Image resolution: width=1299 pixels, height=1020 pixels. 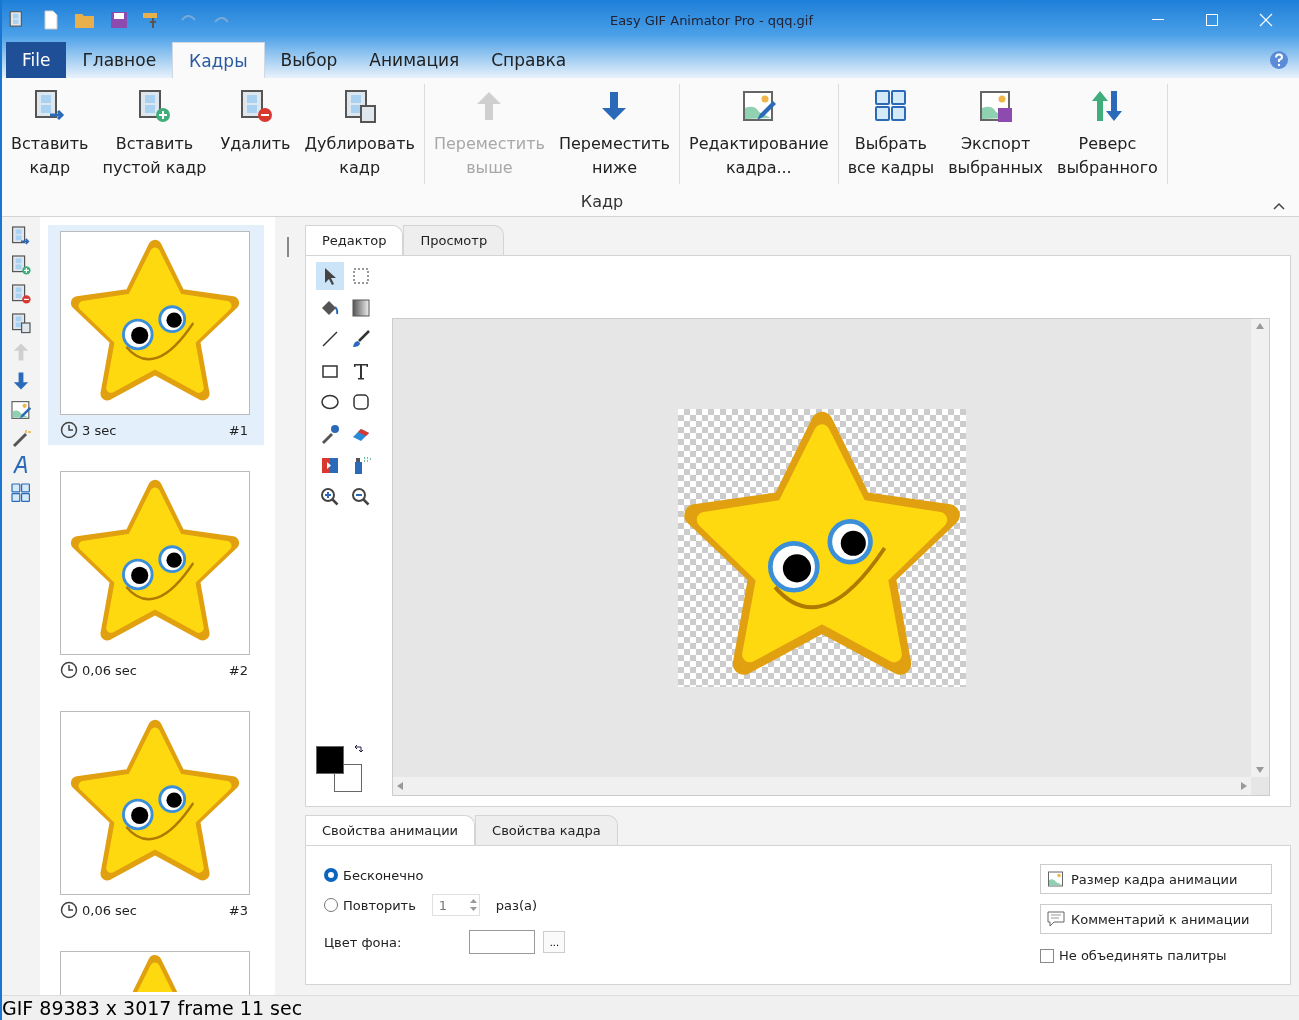 What do you see at coordinates (1158, 20) in the screenshot?
I see `minimize-icon` at bounding box center [1158, 20].